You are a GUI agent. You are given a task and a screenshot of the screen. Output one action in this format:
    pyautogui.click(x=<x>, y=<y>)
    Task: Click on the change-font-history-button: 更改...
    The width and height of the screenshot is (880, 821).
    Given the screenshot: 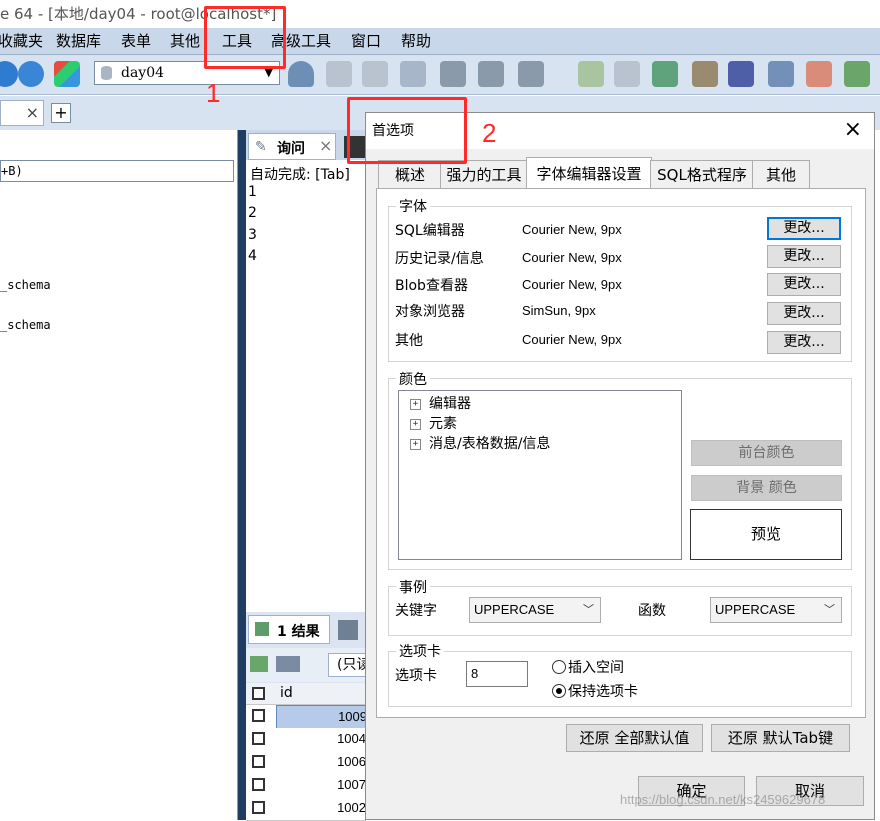 What is the action you would take?
    pyautogui.click(x=804, y=256)
    